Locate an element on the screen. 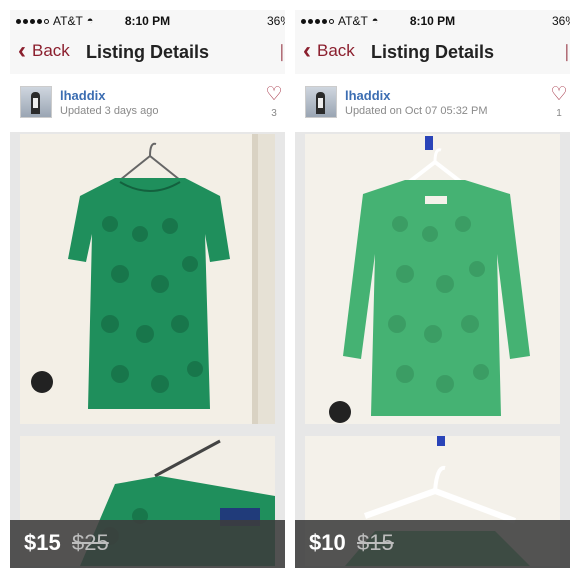 The width and height of the screenshot is (580, 580). original-price: $25 is located at coordinates (90, 542).